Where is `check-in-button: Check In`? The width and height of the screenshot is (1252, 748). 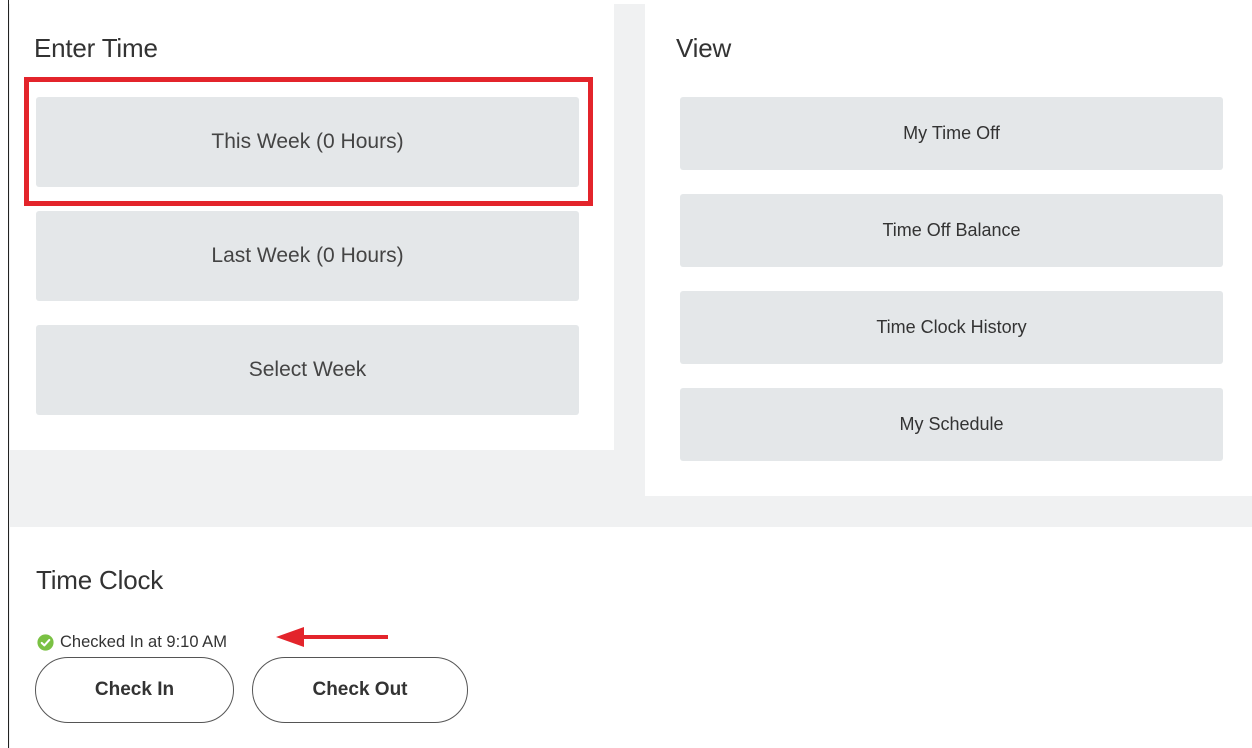
check-in-button: Check In is located at coordinates (134, 690).